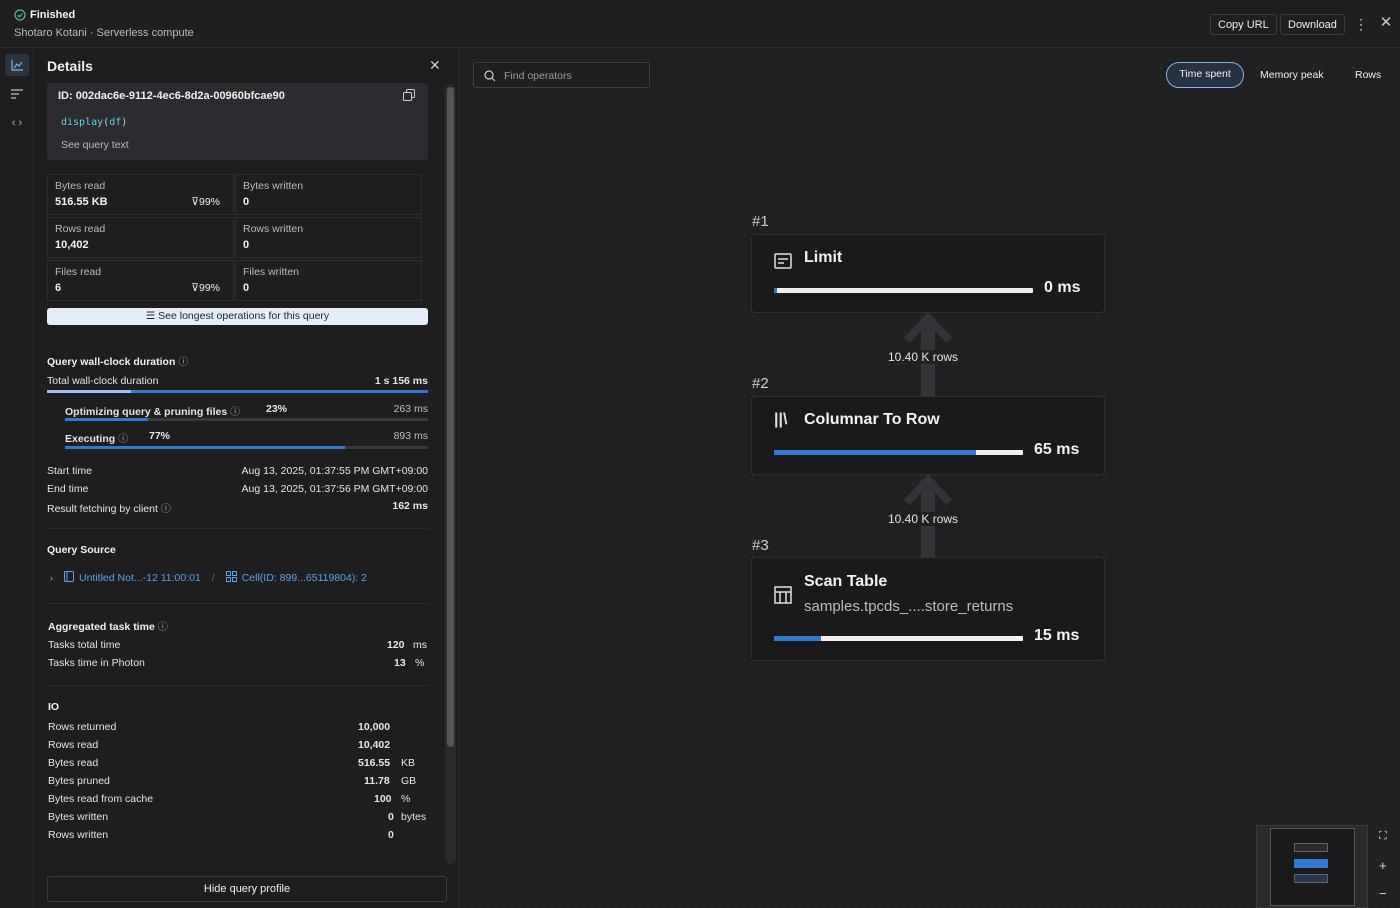 This screenshot has width=1400, height=908. What do you see at coordinates (95, 145) in the screenshot?
I see `see-query-text-link: See query text` at bounding box center [95, 145].